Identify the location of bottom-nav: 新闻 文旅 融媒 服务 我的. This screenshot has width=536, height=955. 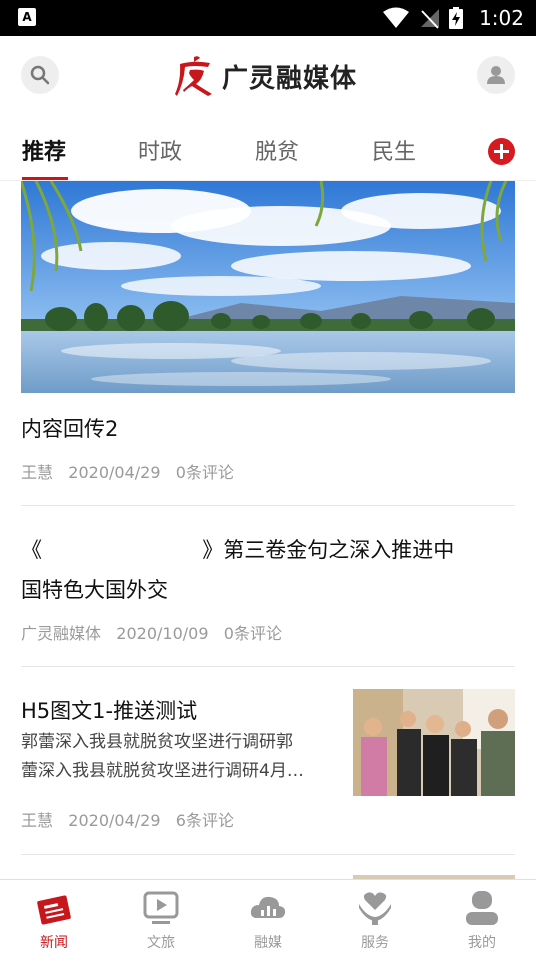
(268, 917).